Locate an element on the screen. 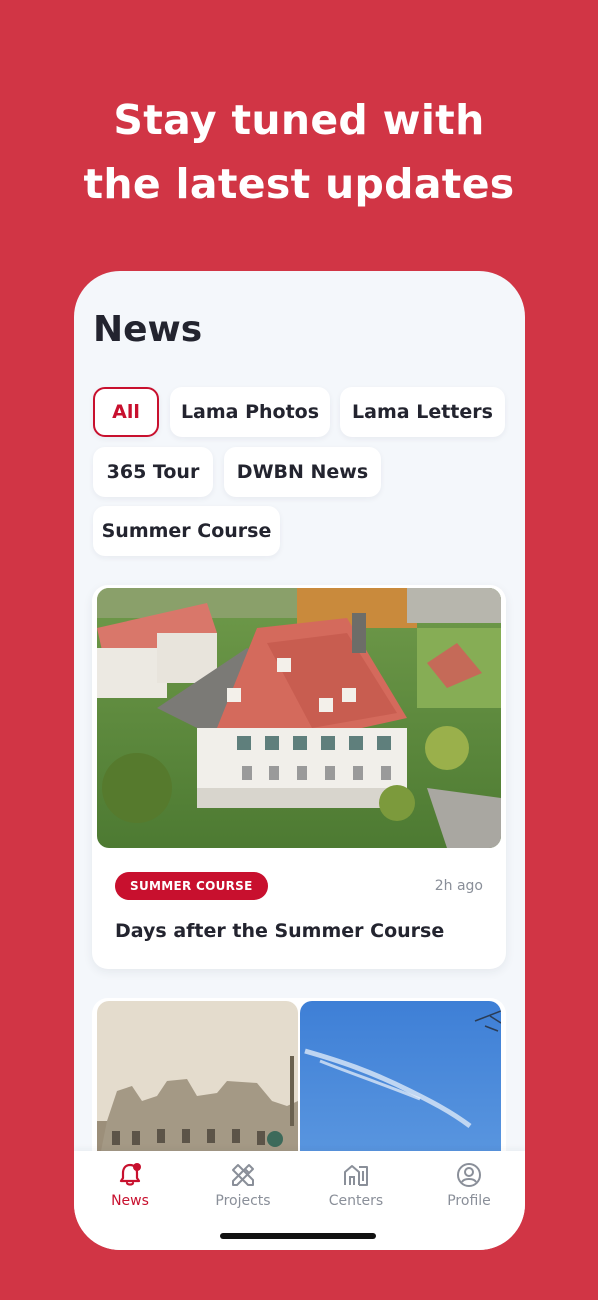 This screenshot has width=598, height=1300. tab-profile-label: Profile is located at coordinates (469, 1201).